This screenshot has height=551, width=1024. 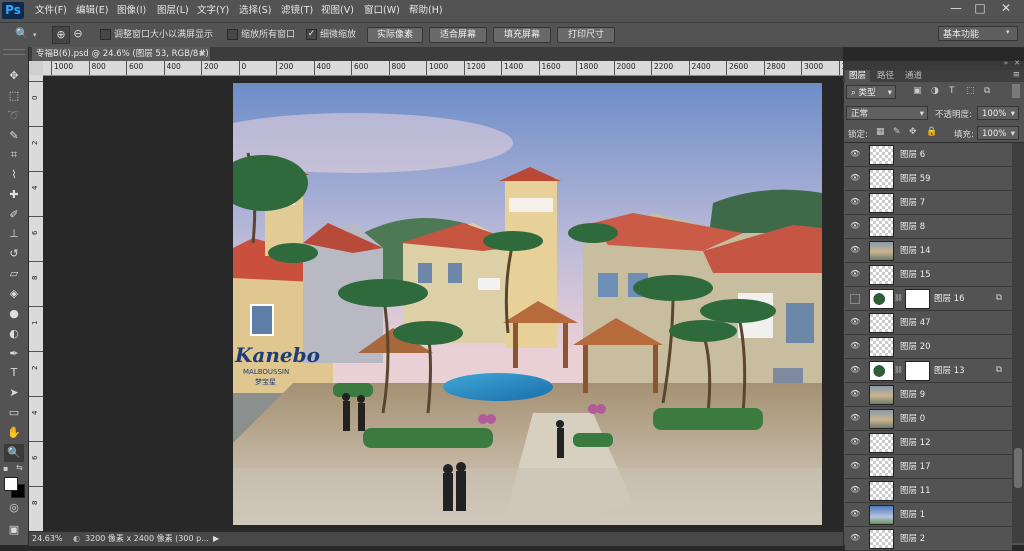 I want to click on filter-pixel-icon: ▣, so click(x=917, y=91).